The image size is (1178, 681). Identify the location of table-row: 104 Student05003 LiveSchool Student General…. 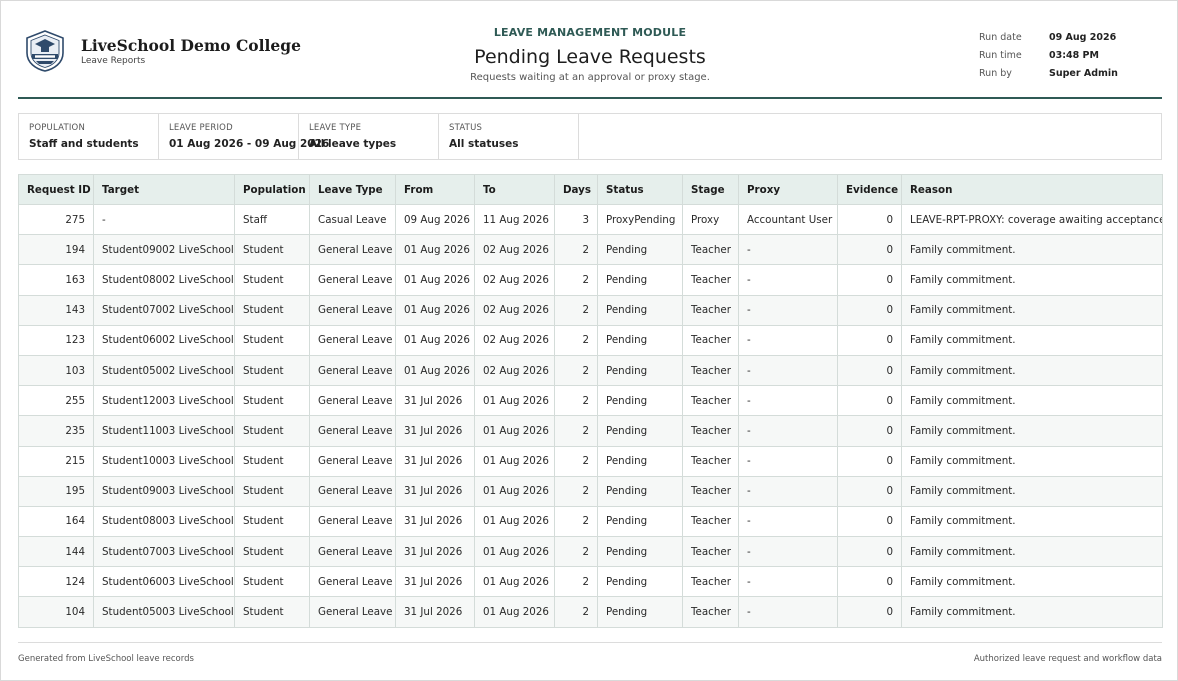
(590, 612).